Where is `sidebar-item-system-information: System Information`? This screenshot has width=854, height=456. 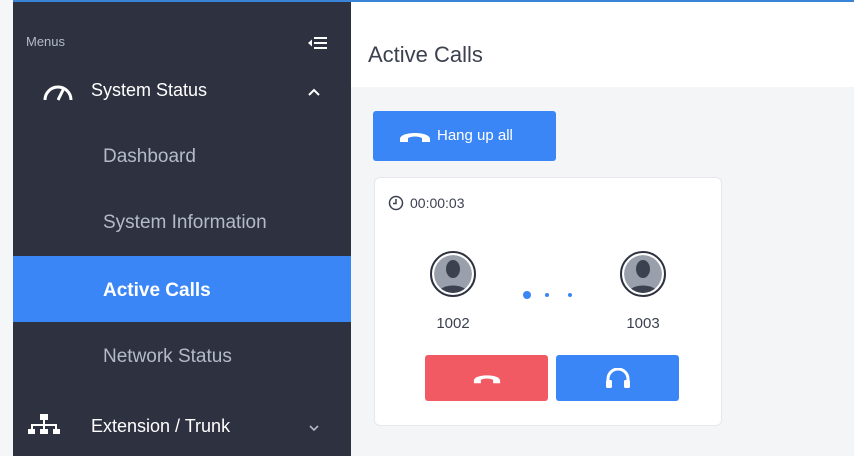 sidebar-item-system-information: System Information is located at coordinates (182, 223).